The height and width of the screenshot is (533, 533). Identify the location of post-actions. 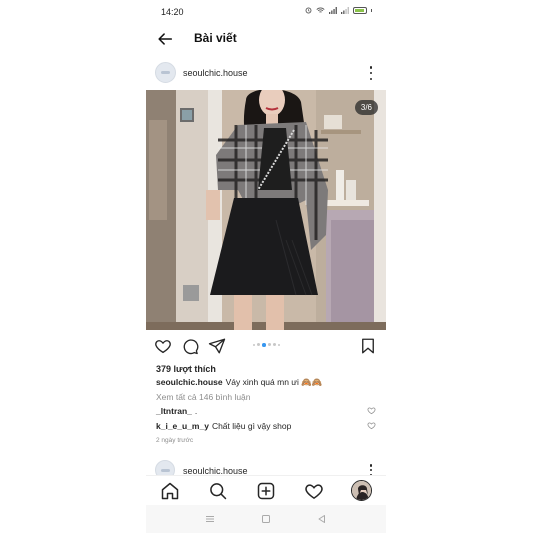
(266, 346).